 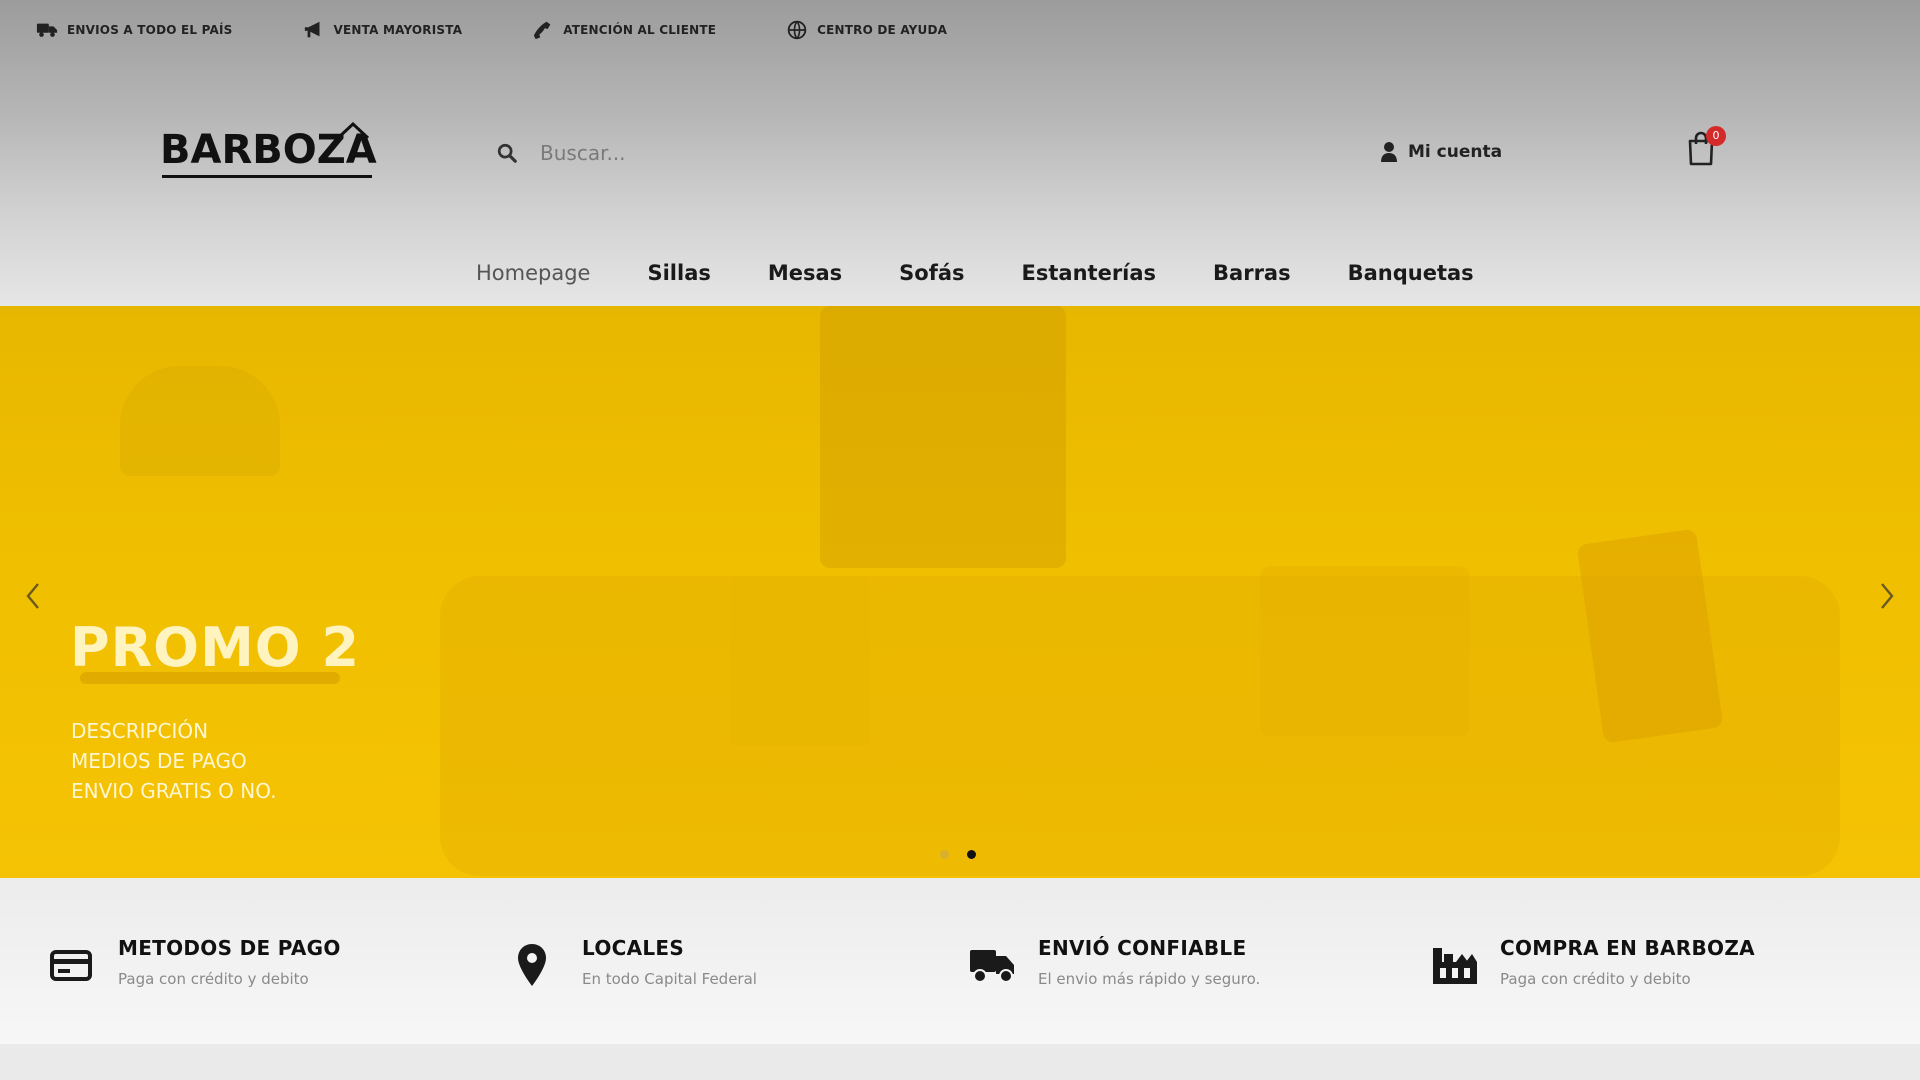 What do you see at coordinates (268, 150) in the screenshot?
I see `brand-logo: BARBOZA` at bounding box center [268, 150].